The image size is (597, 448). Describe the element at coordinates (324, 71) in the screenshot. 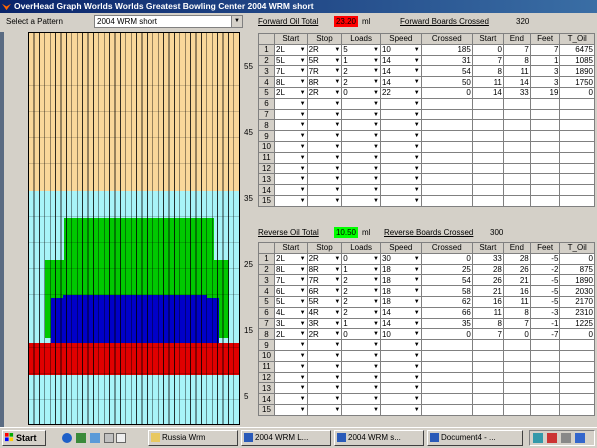

I see `forward-cell-stop: 7R ▼` at that location.